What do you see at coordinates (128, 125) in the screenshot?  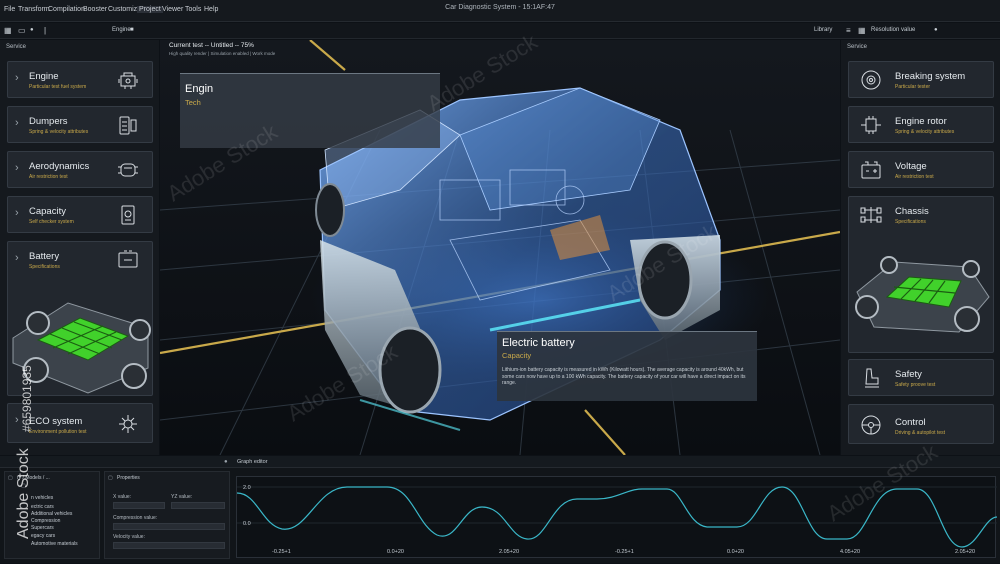 I see `damper-icon` at bounding box center [128, 125].